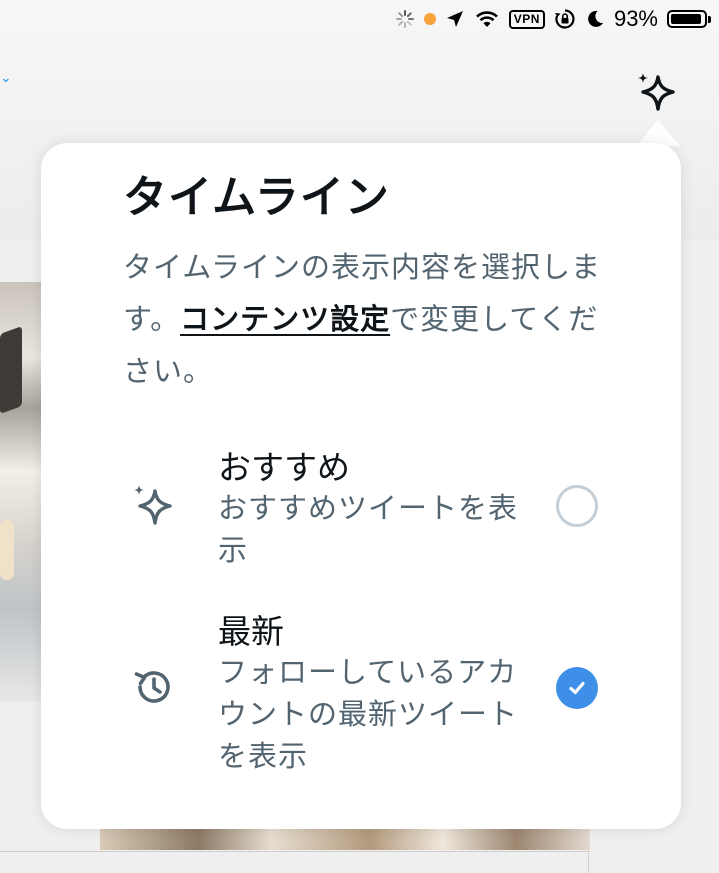 The image size is (719, 873). Describe the element at coordinates (285, 319) in the screenshot. I see `content-settings-link: コンテンツ設定` at that location.